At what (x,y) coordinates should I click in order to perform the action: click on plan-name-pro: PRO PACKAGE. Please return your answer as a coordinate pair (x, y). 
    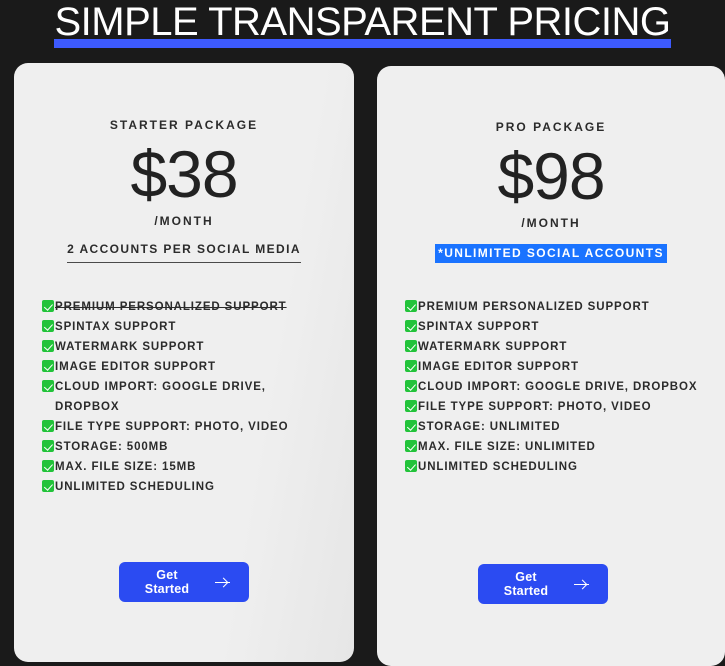
    Looking at the image, I should click on (551, 127).